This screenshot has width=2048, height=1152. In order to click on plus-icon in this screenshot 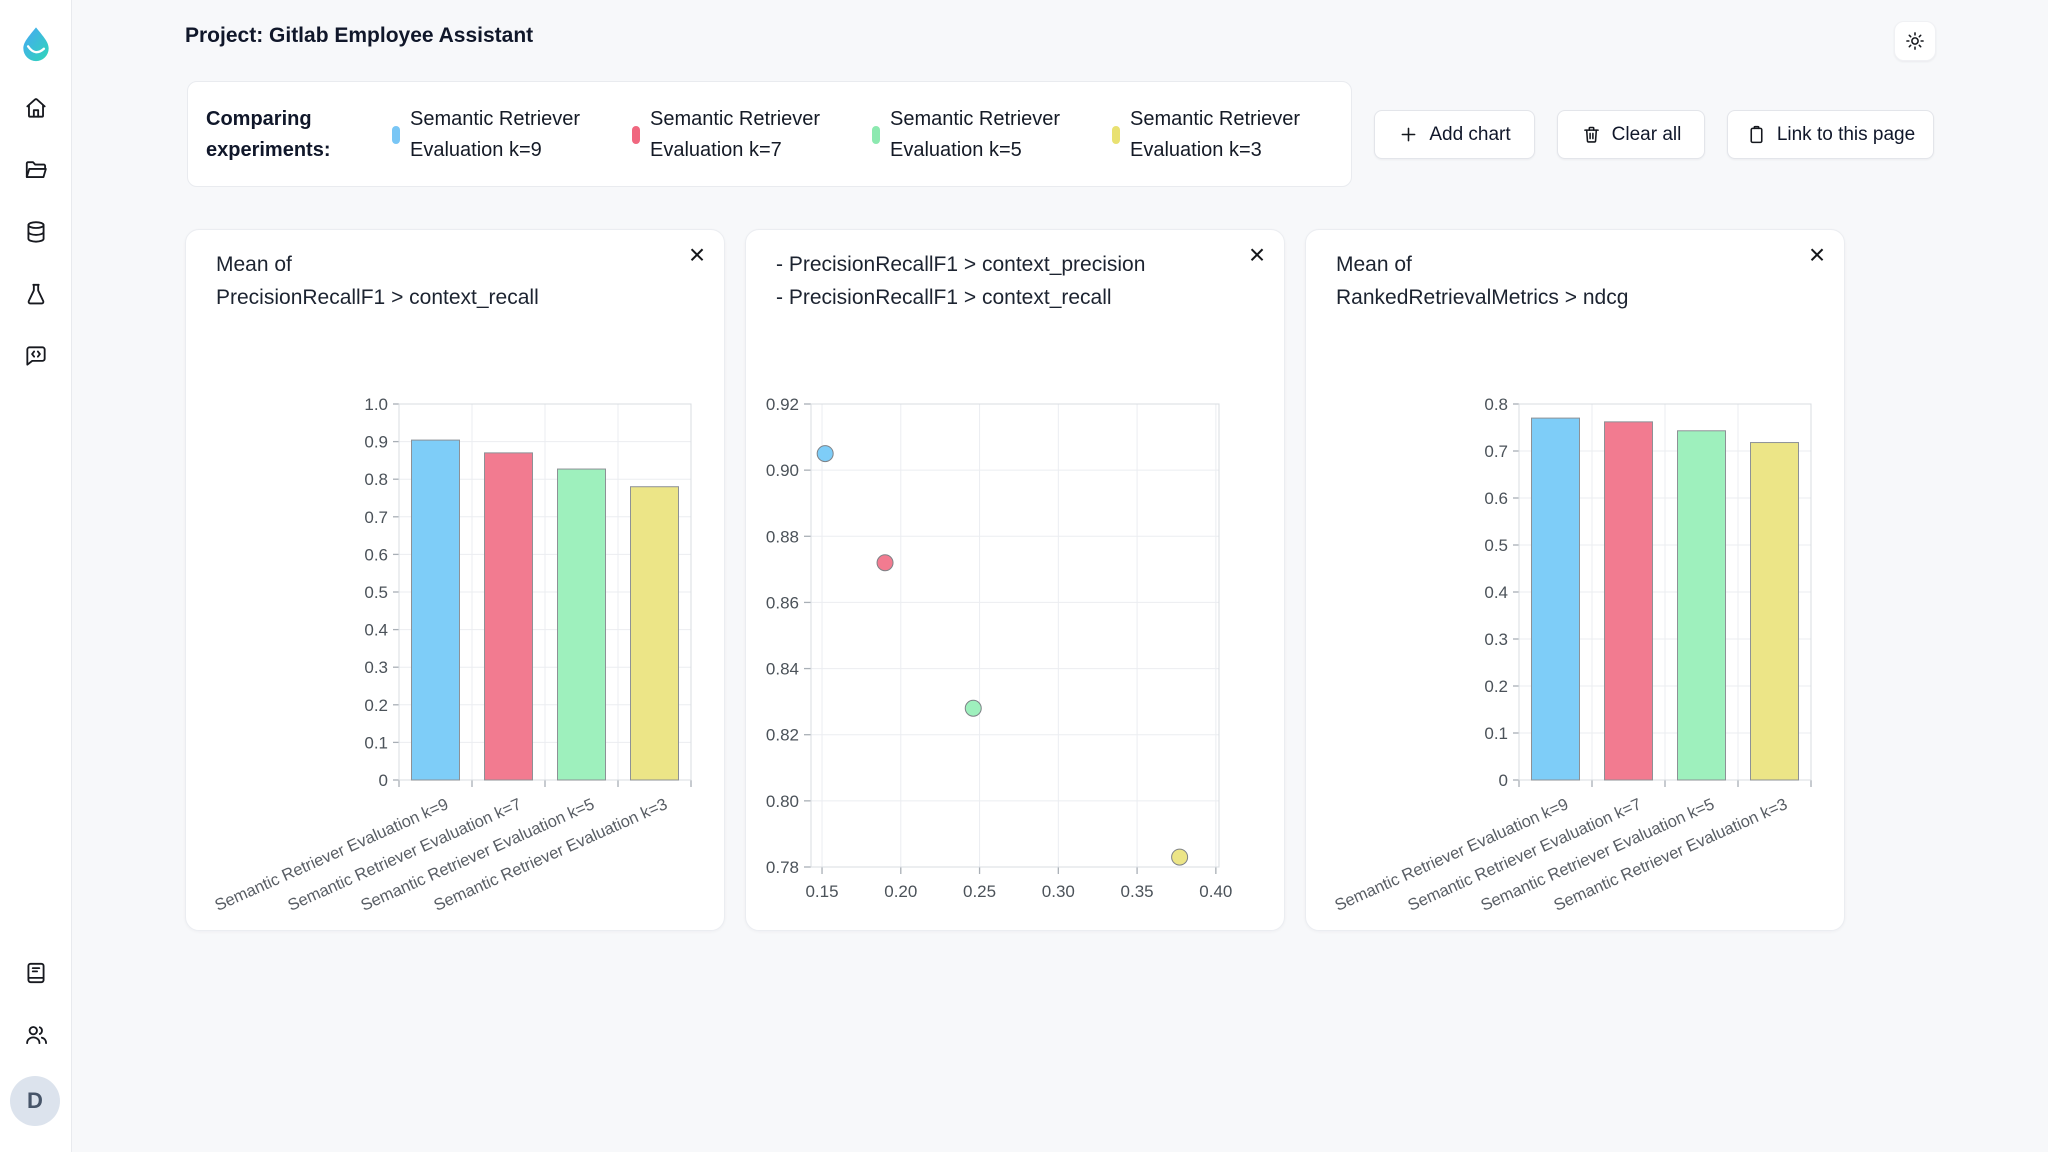, I will do `click(1408, 134)`.